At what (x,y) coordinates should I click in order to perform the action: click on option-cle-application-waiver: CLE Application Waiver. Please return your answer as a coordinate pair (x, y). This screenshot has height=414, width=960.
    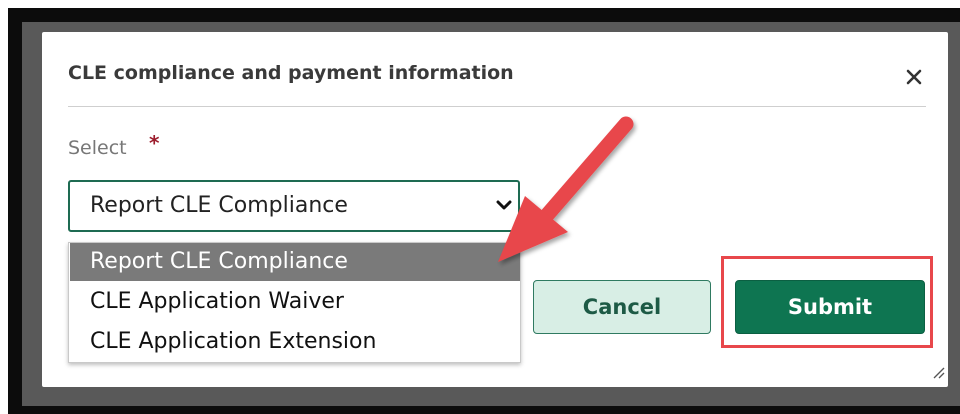
    Looking at the image, I should click on (295, 302).